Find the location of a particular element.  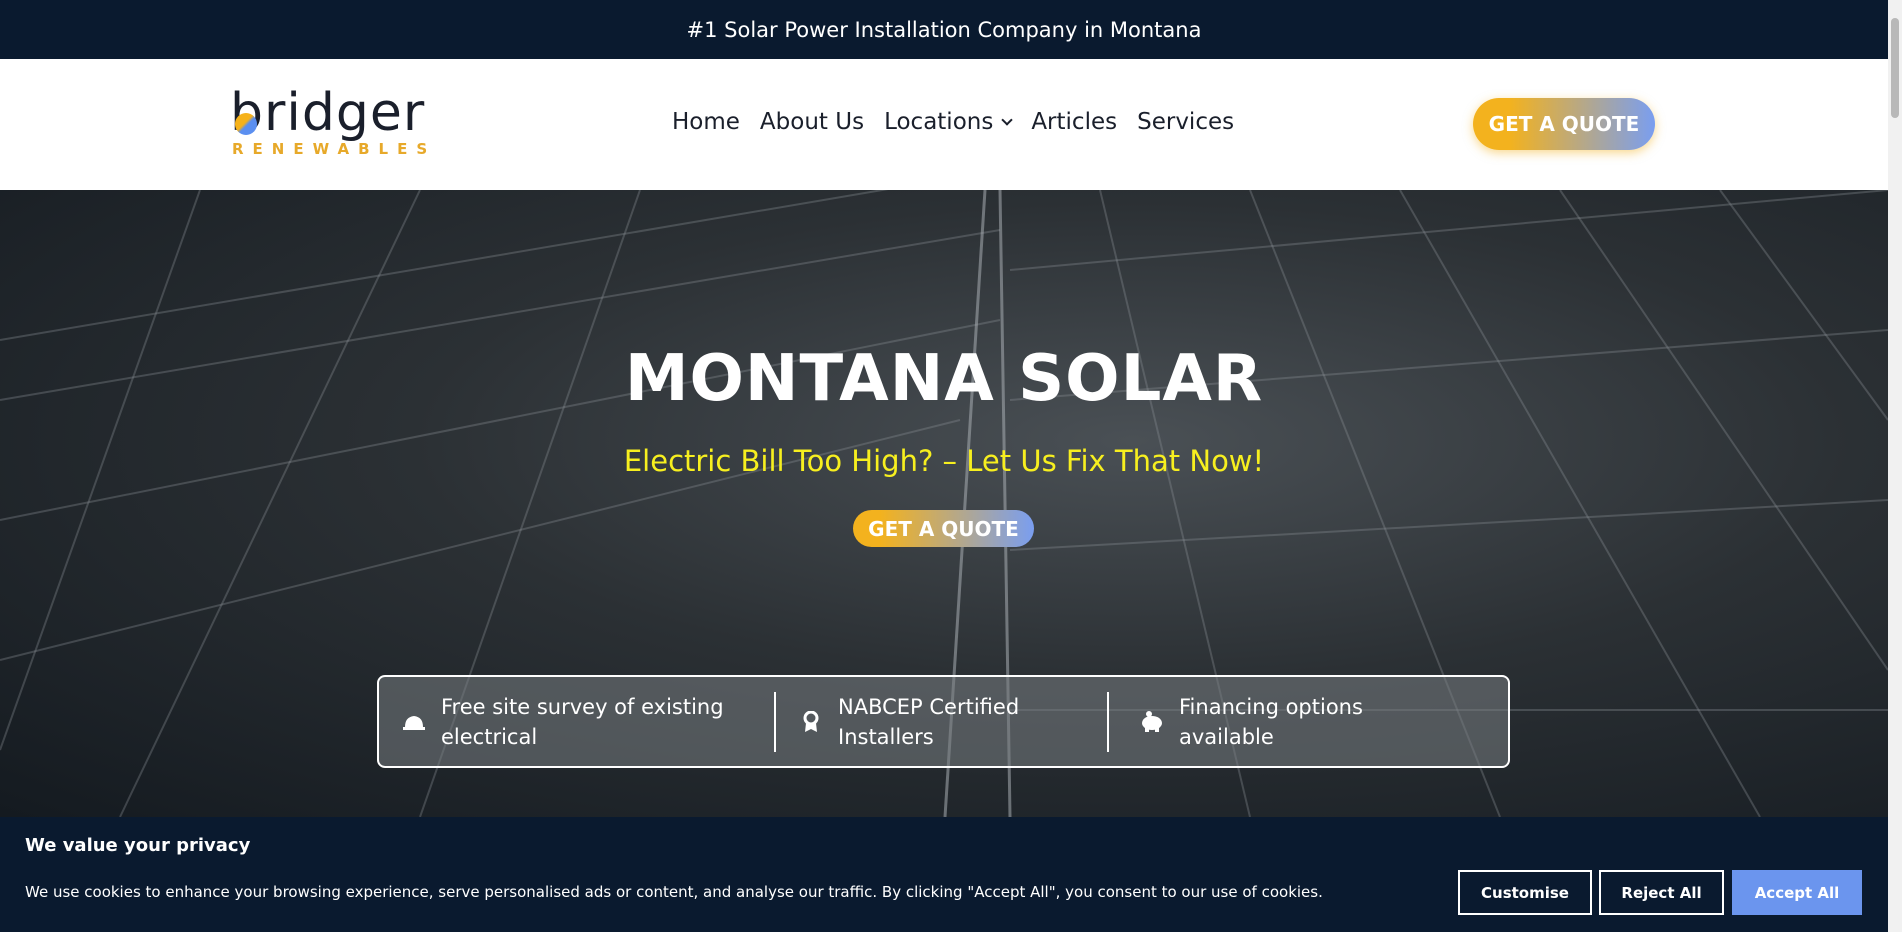

header-get-quote-button: GET A QUOTE is located at coordinates (1564, 124).